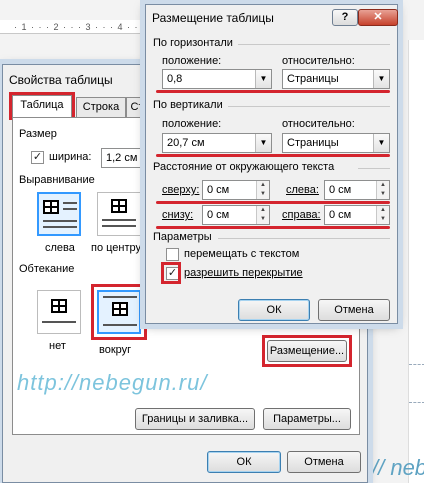  I want to click on align-left-option, so click(59, 214).